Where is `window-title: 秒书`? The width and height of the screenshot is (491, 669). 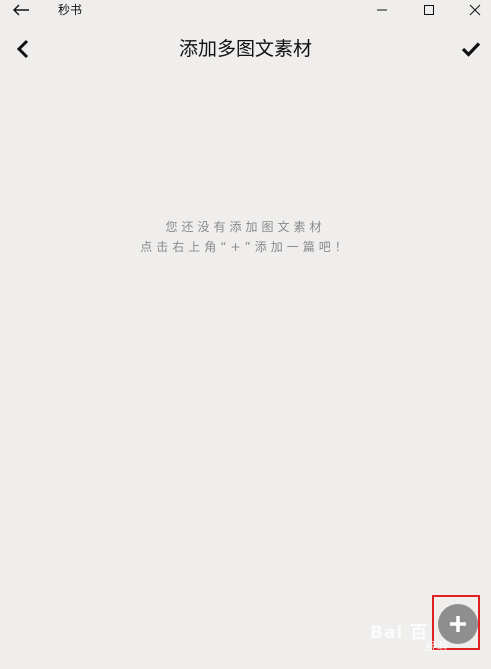
window-title: 秒书 is located at coordinates (70, 10).